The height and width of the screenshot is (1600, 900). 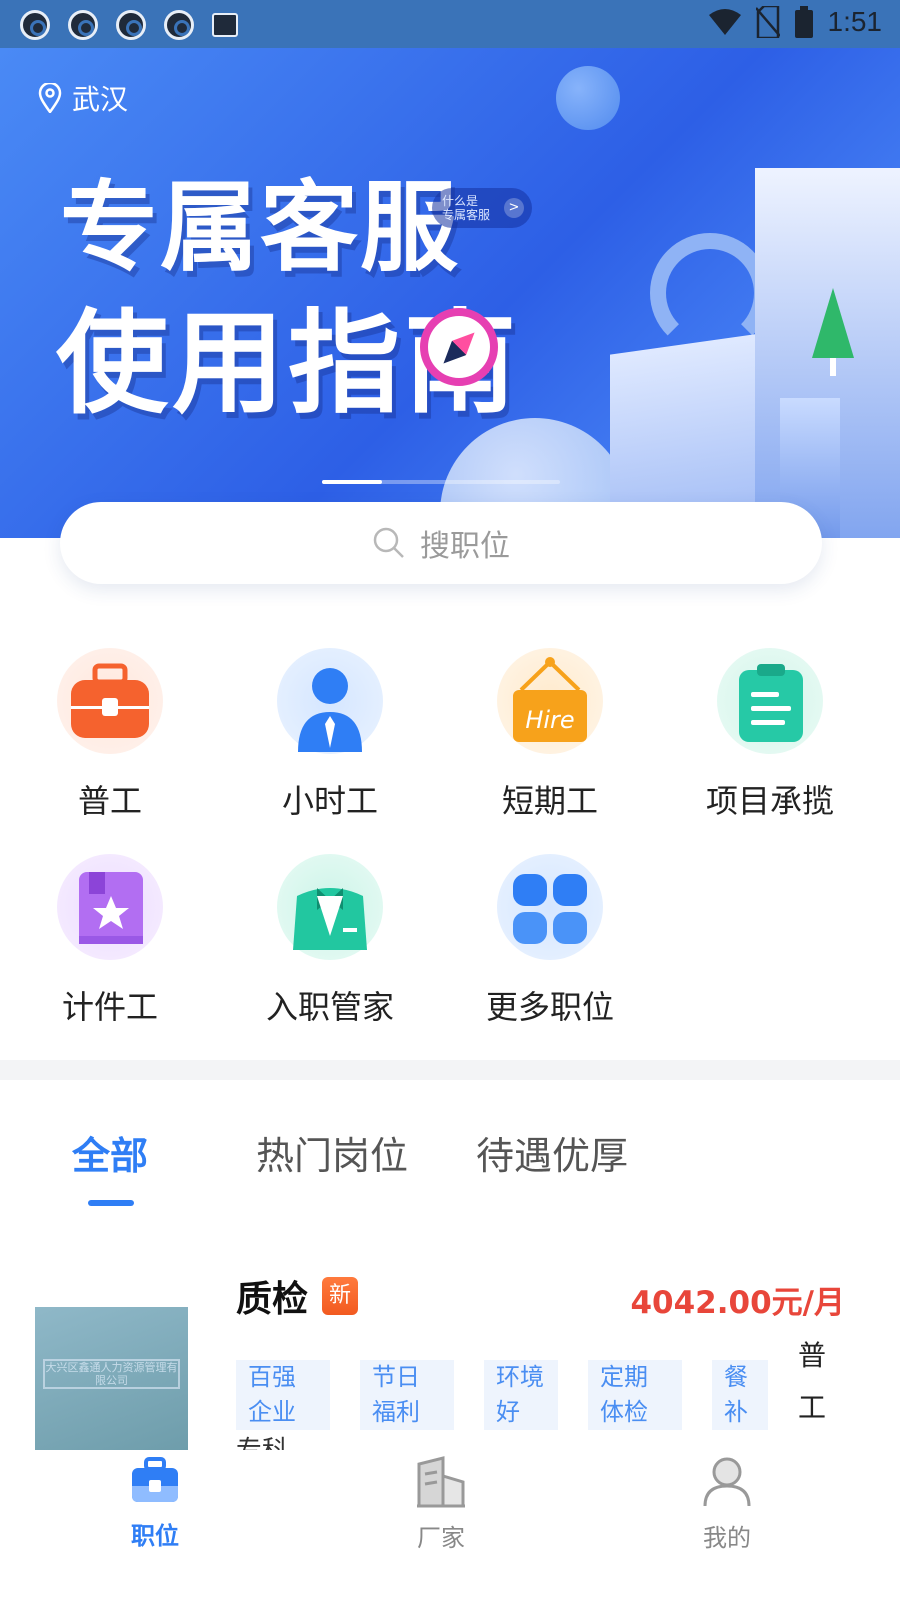 What do you see at coordinates (155, 1536) in the screenshot?
I see `nav-label: 职位` at bounding box center [155, 1536].